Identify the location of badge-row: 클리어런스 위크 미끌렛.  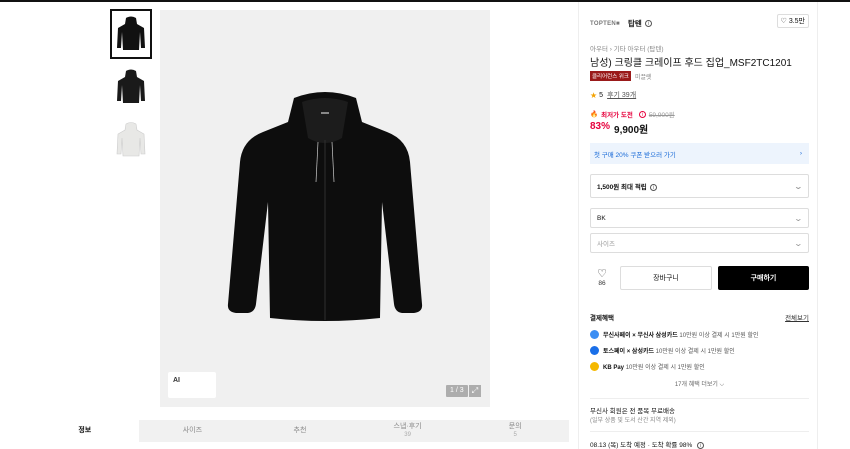
(699, 76).